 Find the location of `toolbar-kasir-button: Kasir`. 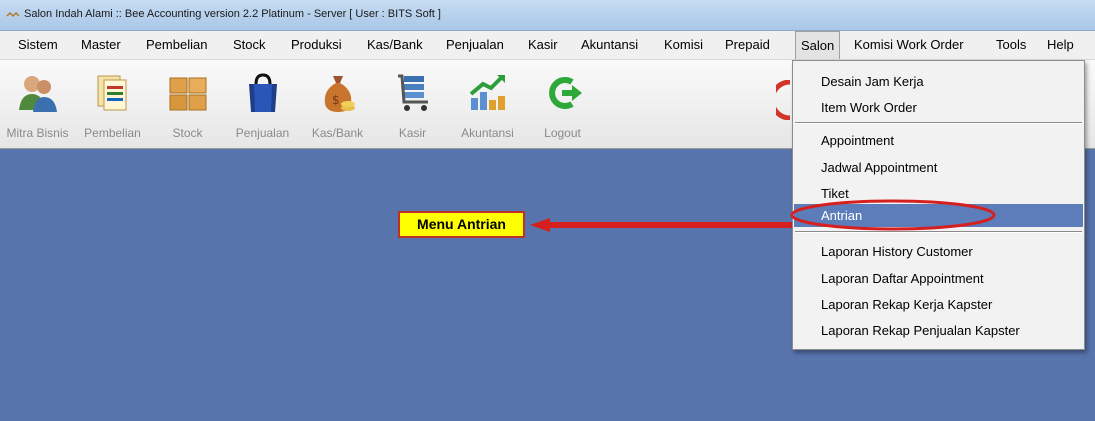

toolbar-kasir-button: Kasir is located at coordinates (412, 104).